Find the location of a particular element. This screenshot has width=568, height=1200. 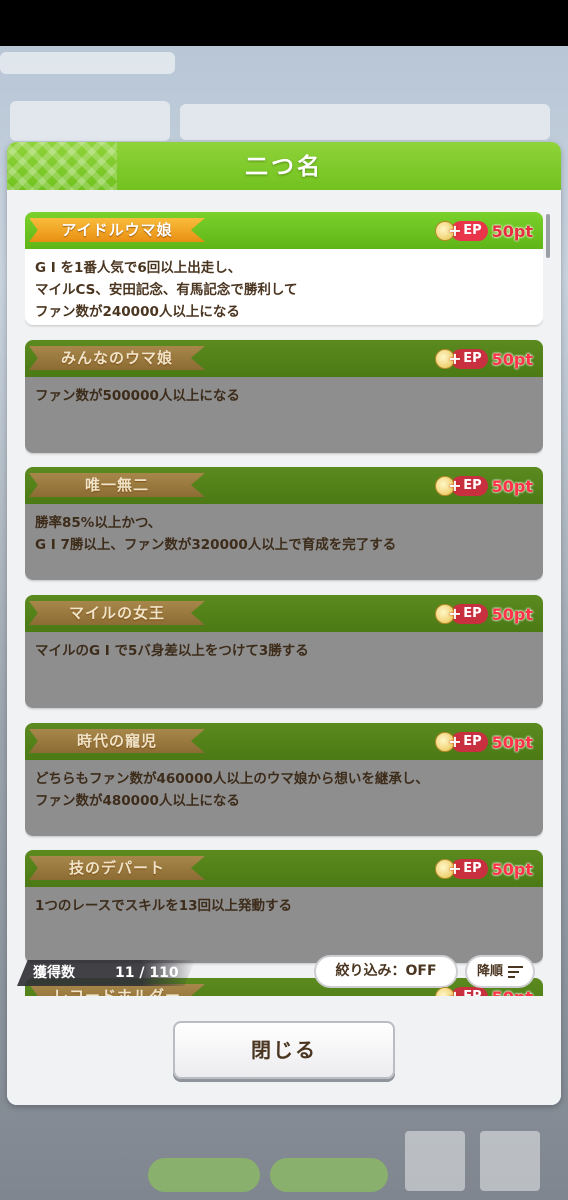

epithet-name: アイドルウマ娘 is located at coordinates (117, 230).